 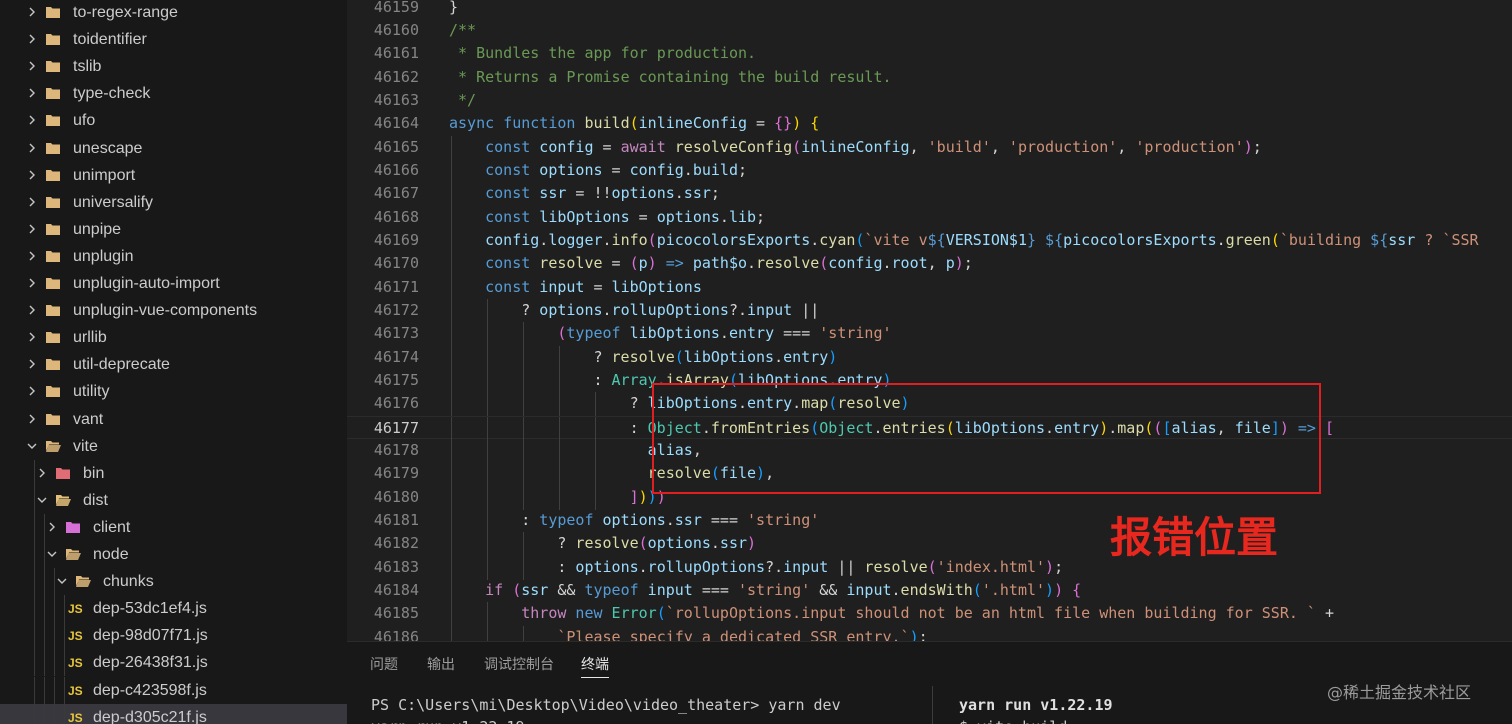 I want to click on tree-item: to-regex-range, so click(x=173, y=13).